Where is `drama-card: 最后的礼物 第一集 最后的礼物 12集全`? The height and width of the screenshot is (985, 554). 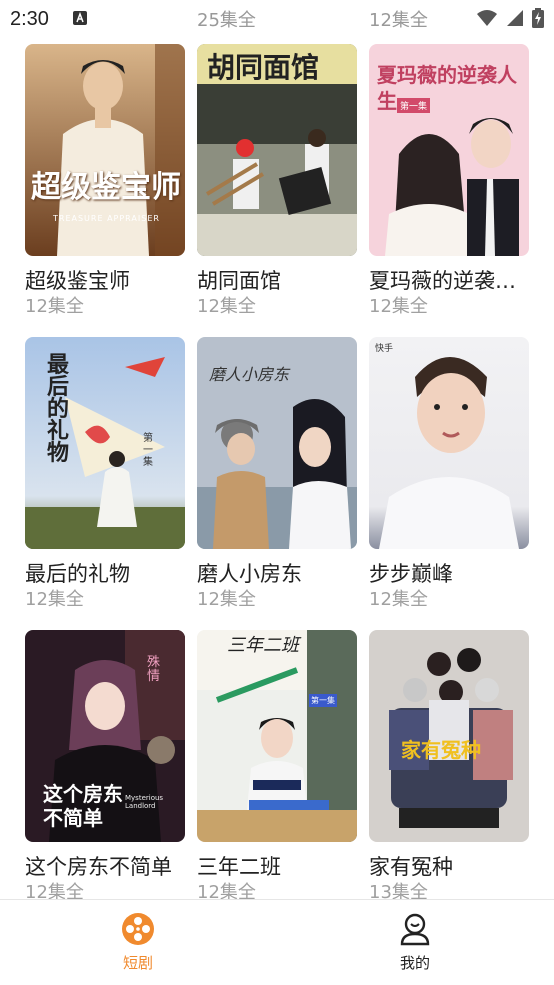 drama-card: 最后的礼物 第一集 最后的礼物 12集全 is located at coordinates (105, 474).